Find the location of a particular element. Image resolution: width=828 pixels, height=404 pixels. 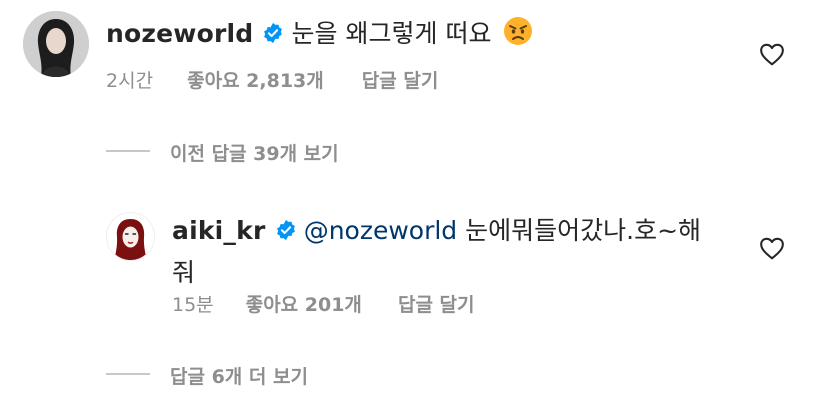

replies-divider is located at coordinates (128, 151).